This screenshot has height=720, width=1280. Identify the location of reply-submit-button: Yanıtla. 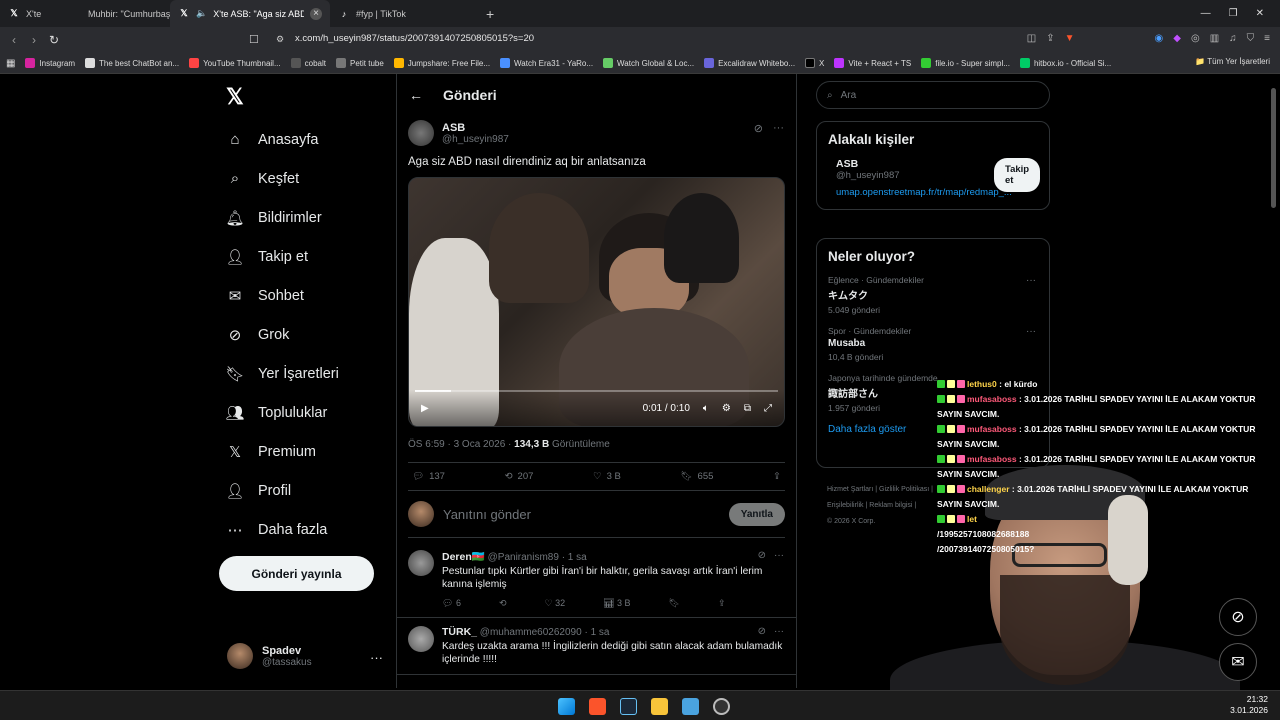
(756, 514).